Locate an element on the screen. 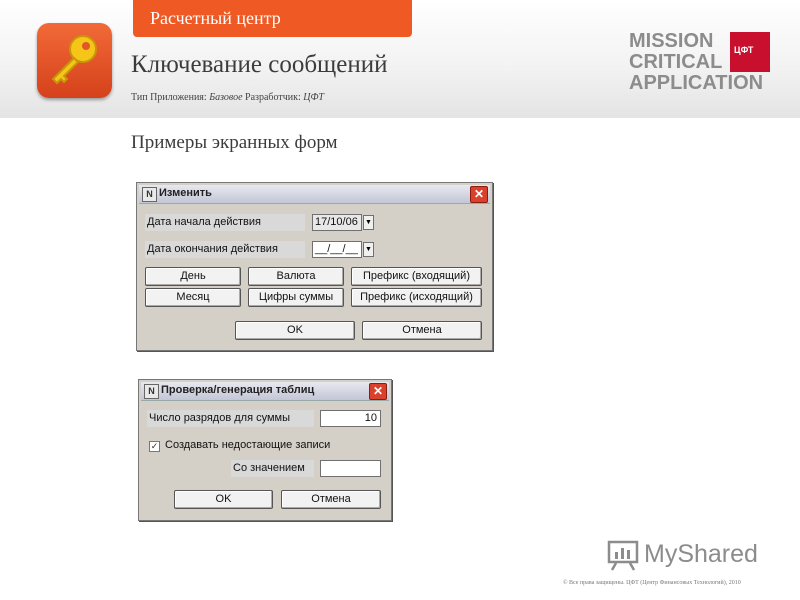 The height and width of the screenshot is (600, 800). check-dialog-titlebar: N Проверка/генерация таблиц ✕ is located at coordinates (265, 391).